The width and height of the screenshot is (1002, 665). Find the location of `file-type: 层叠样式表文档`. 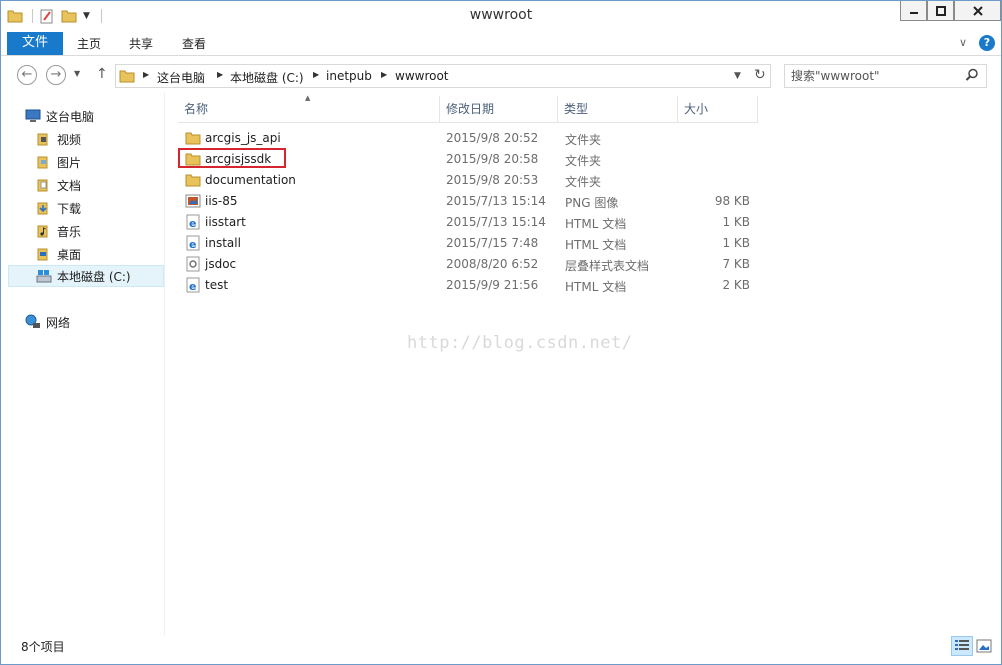

file-type: 层叠样式表文档 is located at coordinates (607, 266).